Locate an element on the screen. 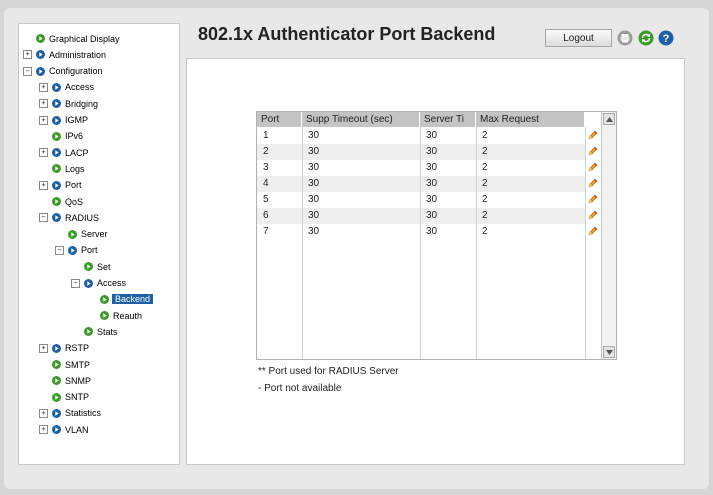 The height and width of the screenshot is (495, 713). nav-item-label: SNMP is located at coordinates (78, 380).